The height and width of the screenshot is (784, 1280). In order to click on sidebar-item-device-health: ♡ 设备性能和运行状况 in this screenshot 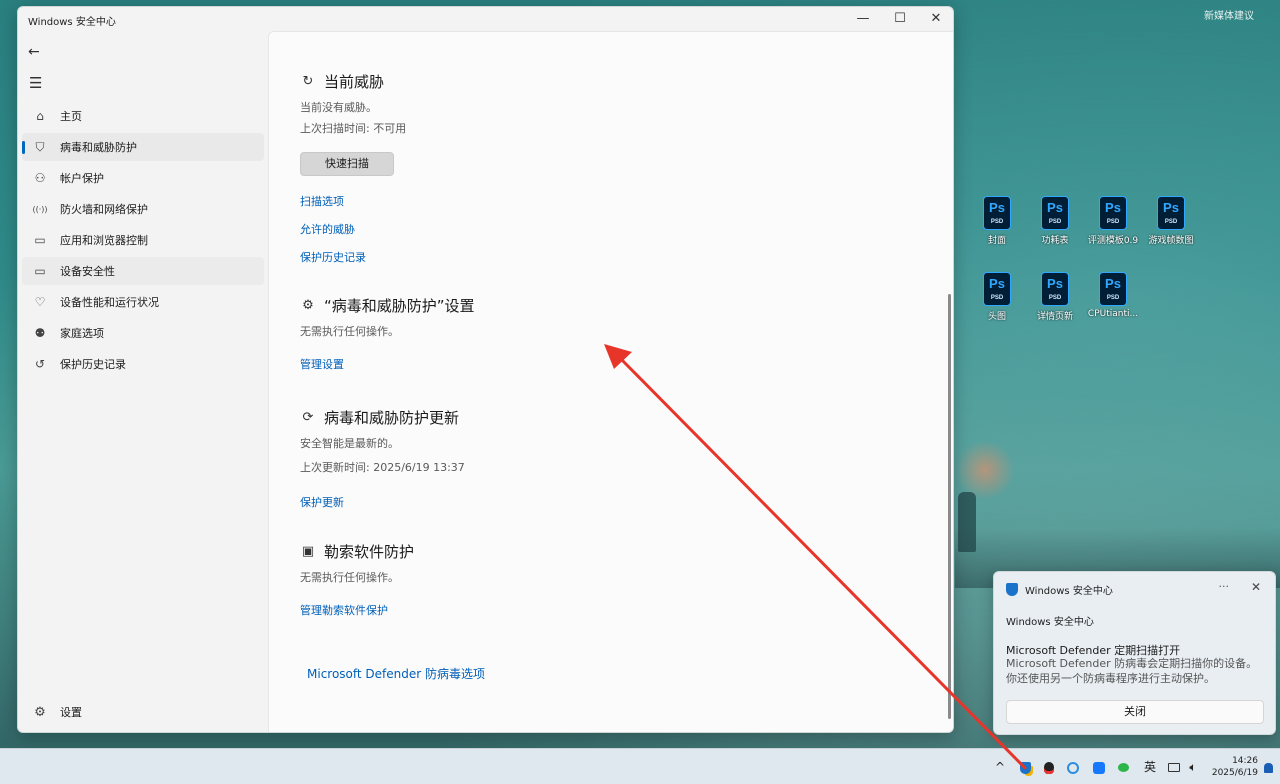, I will do `click(143, 302)`.